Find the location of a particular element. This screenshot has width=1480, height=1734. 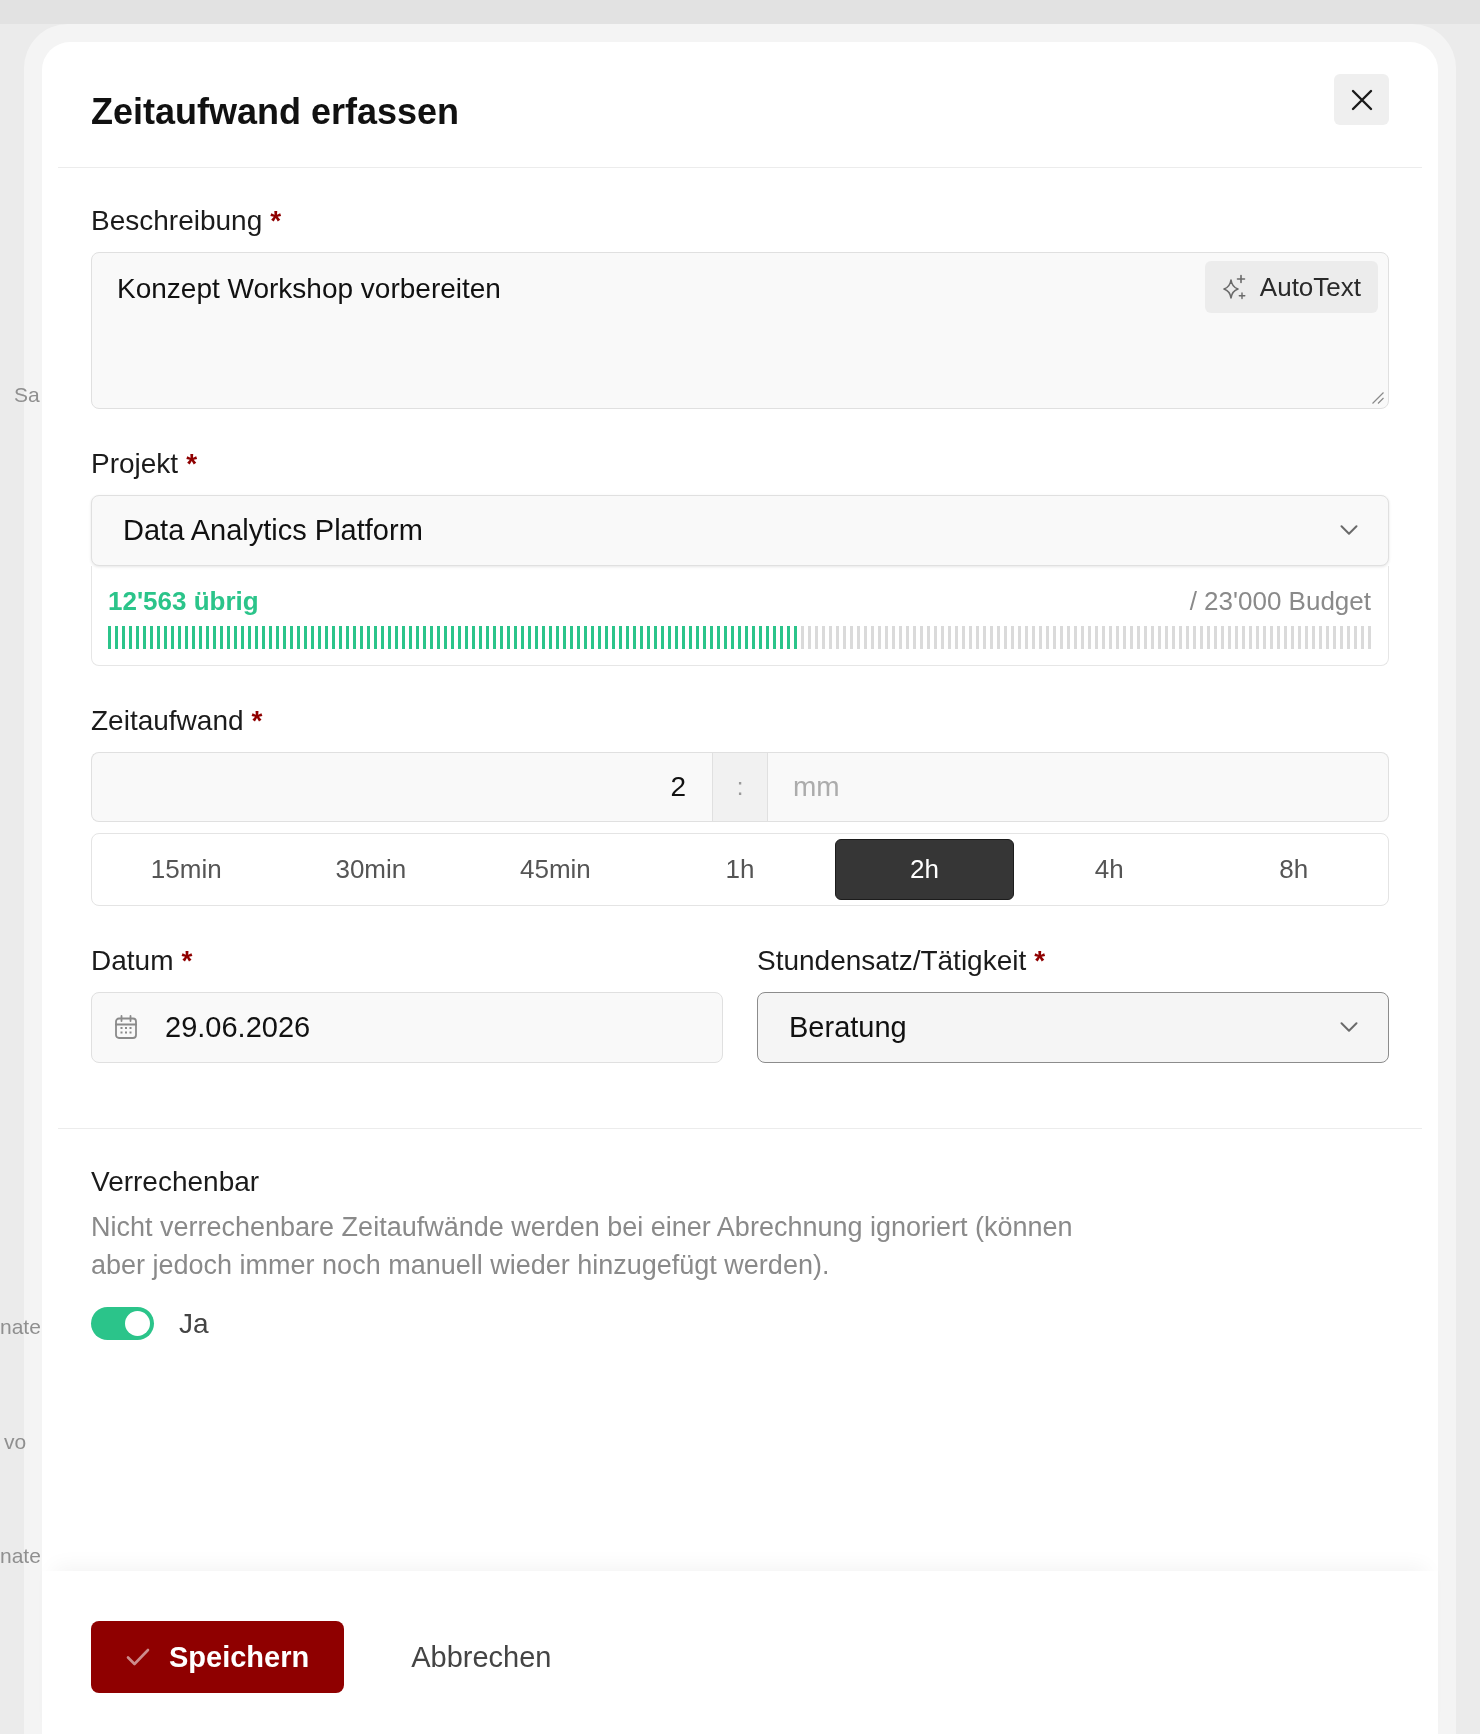

sparkle-icon is located at coordinates (1233, 287).